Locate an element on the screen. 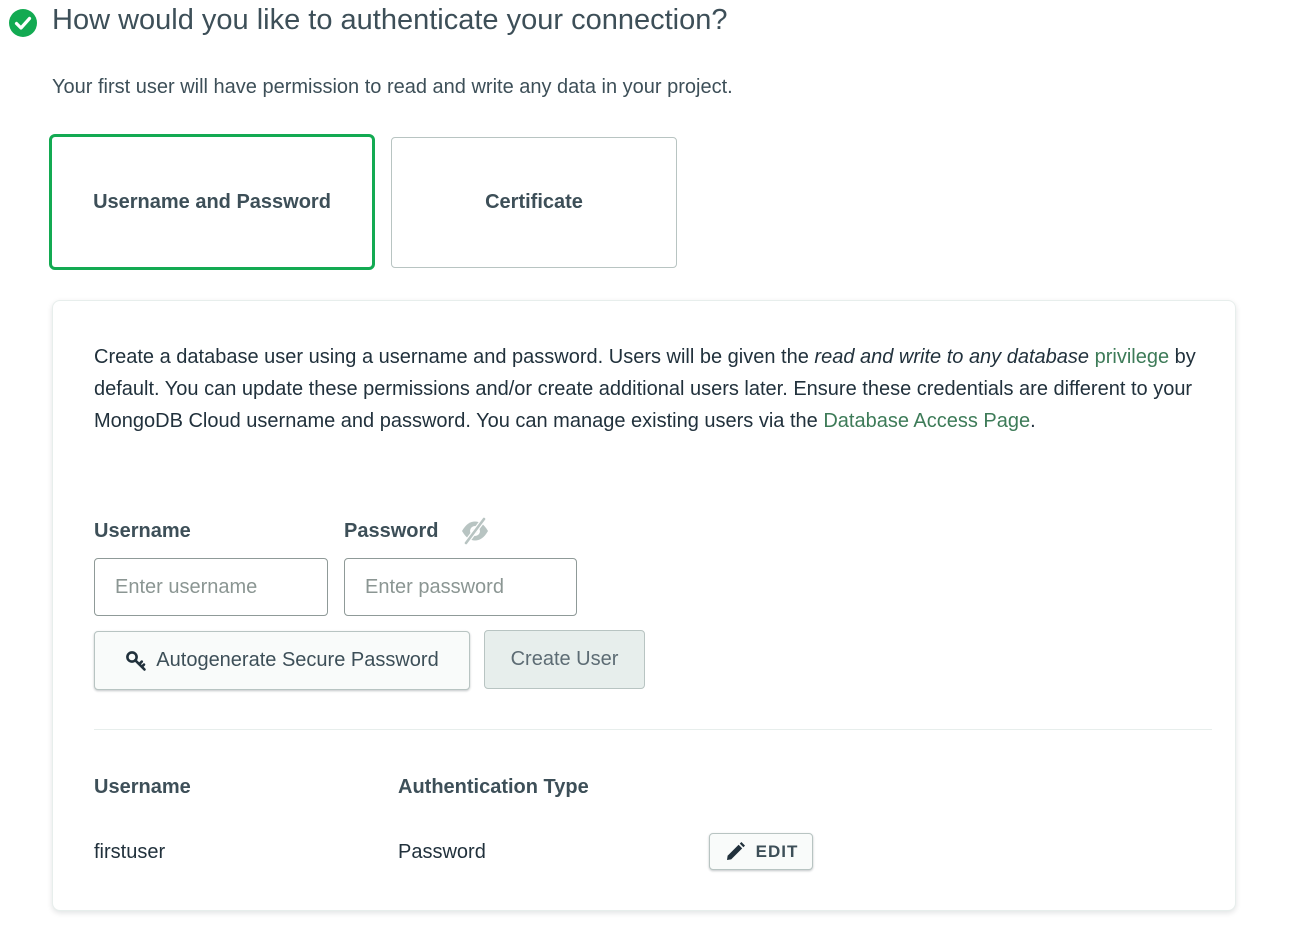 The width and height of the screenshot is (1310, 932). autogenerate-password-label: Autogenerate Secure Password is located at coordinates (297, 660).